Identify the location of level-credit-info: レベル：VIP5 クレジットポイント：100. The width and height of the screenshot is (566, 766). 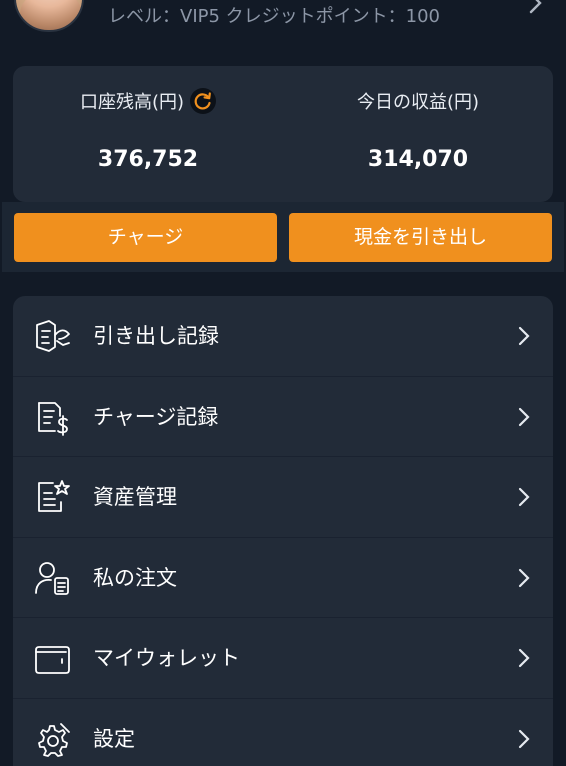
(274, 16).